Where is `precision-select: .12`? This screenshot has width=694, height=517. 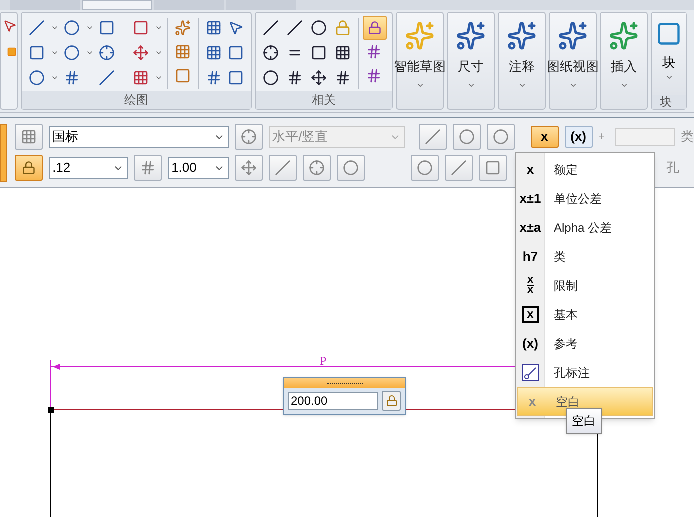 precision-select: .12 is located at coordinates (88, 168).